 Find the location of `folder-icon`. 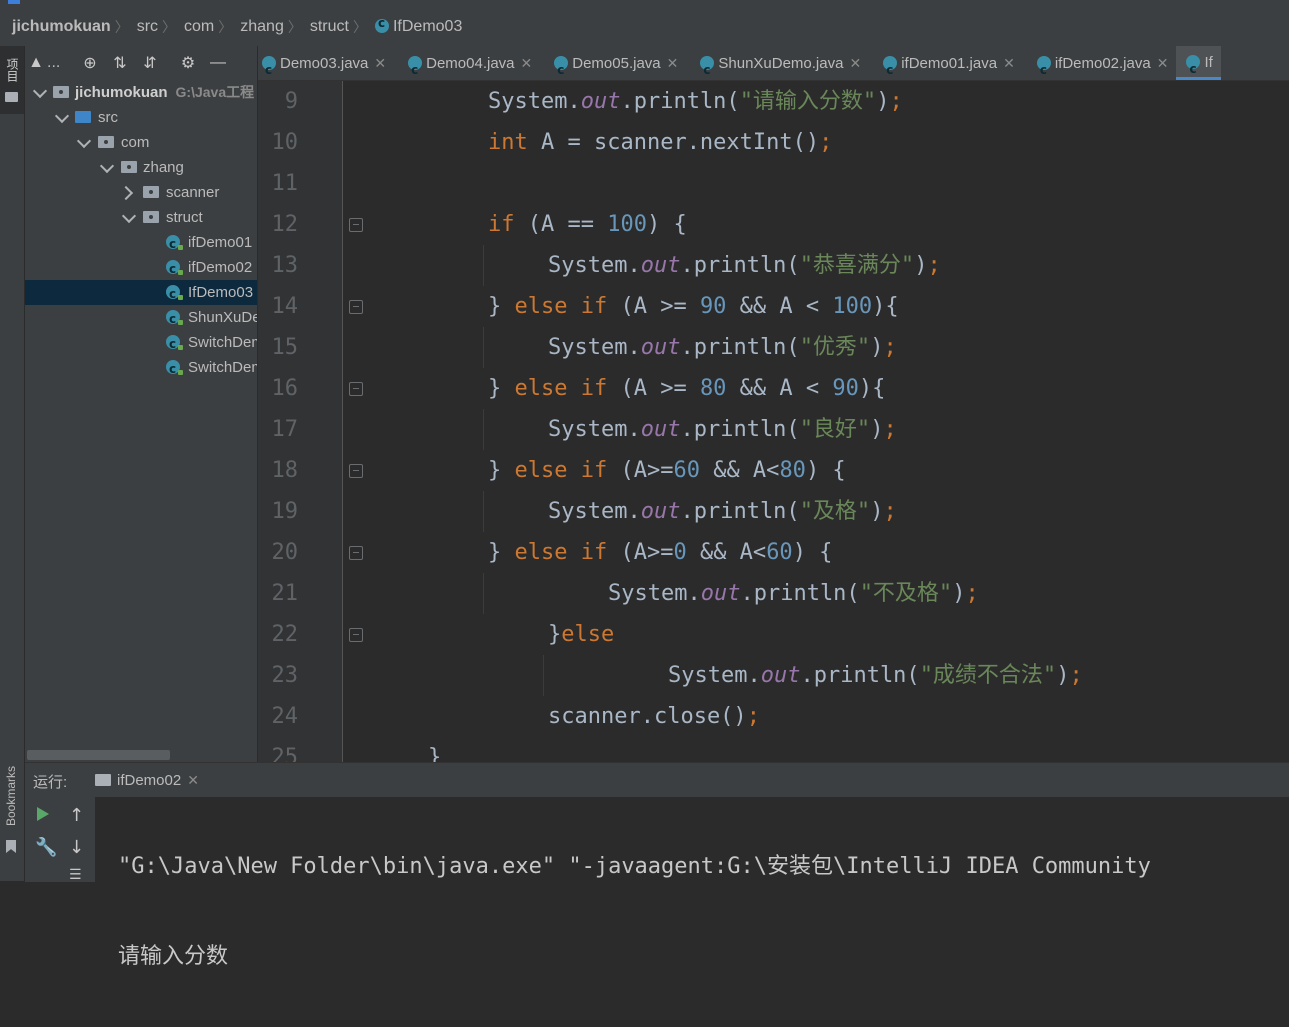

folder-icon is located at coordinates (11, 97).